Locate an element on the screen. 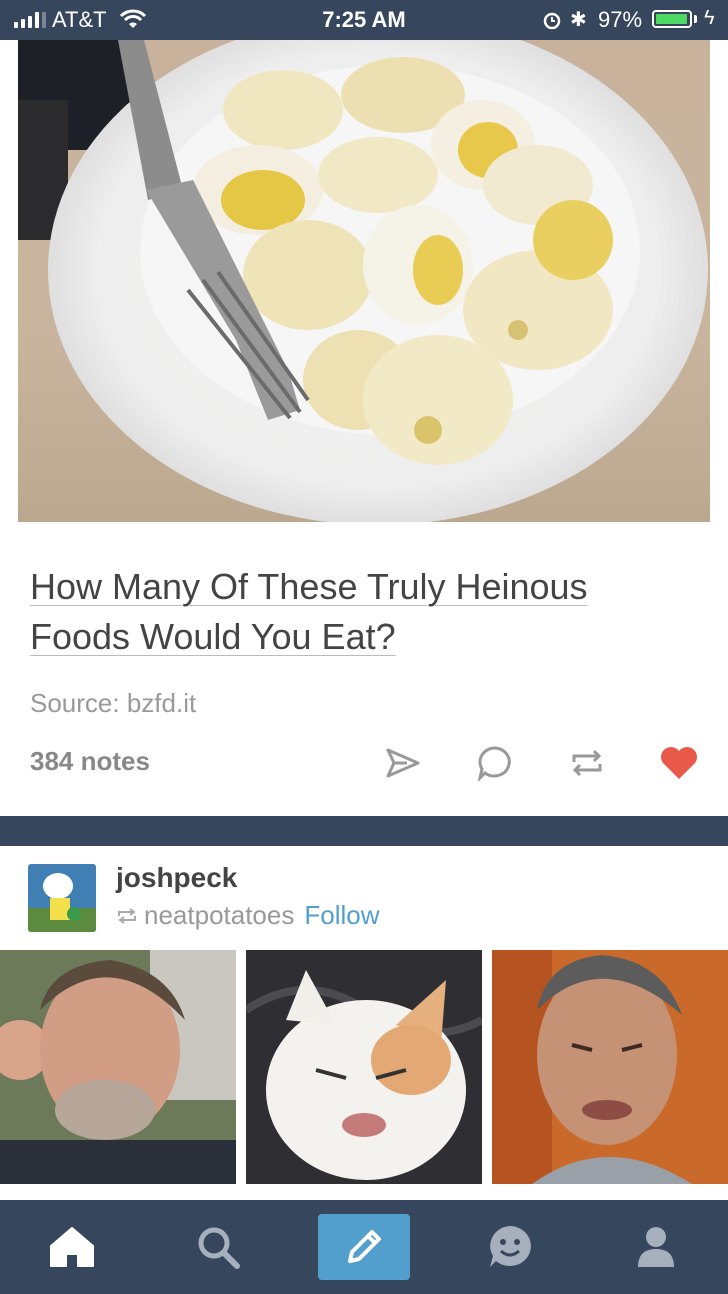  share-icon is located at coordinates (403, 763).